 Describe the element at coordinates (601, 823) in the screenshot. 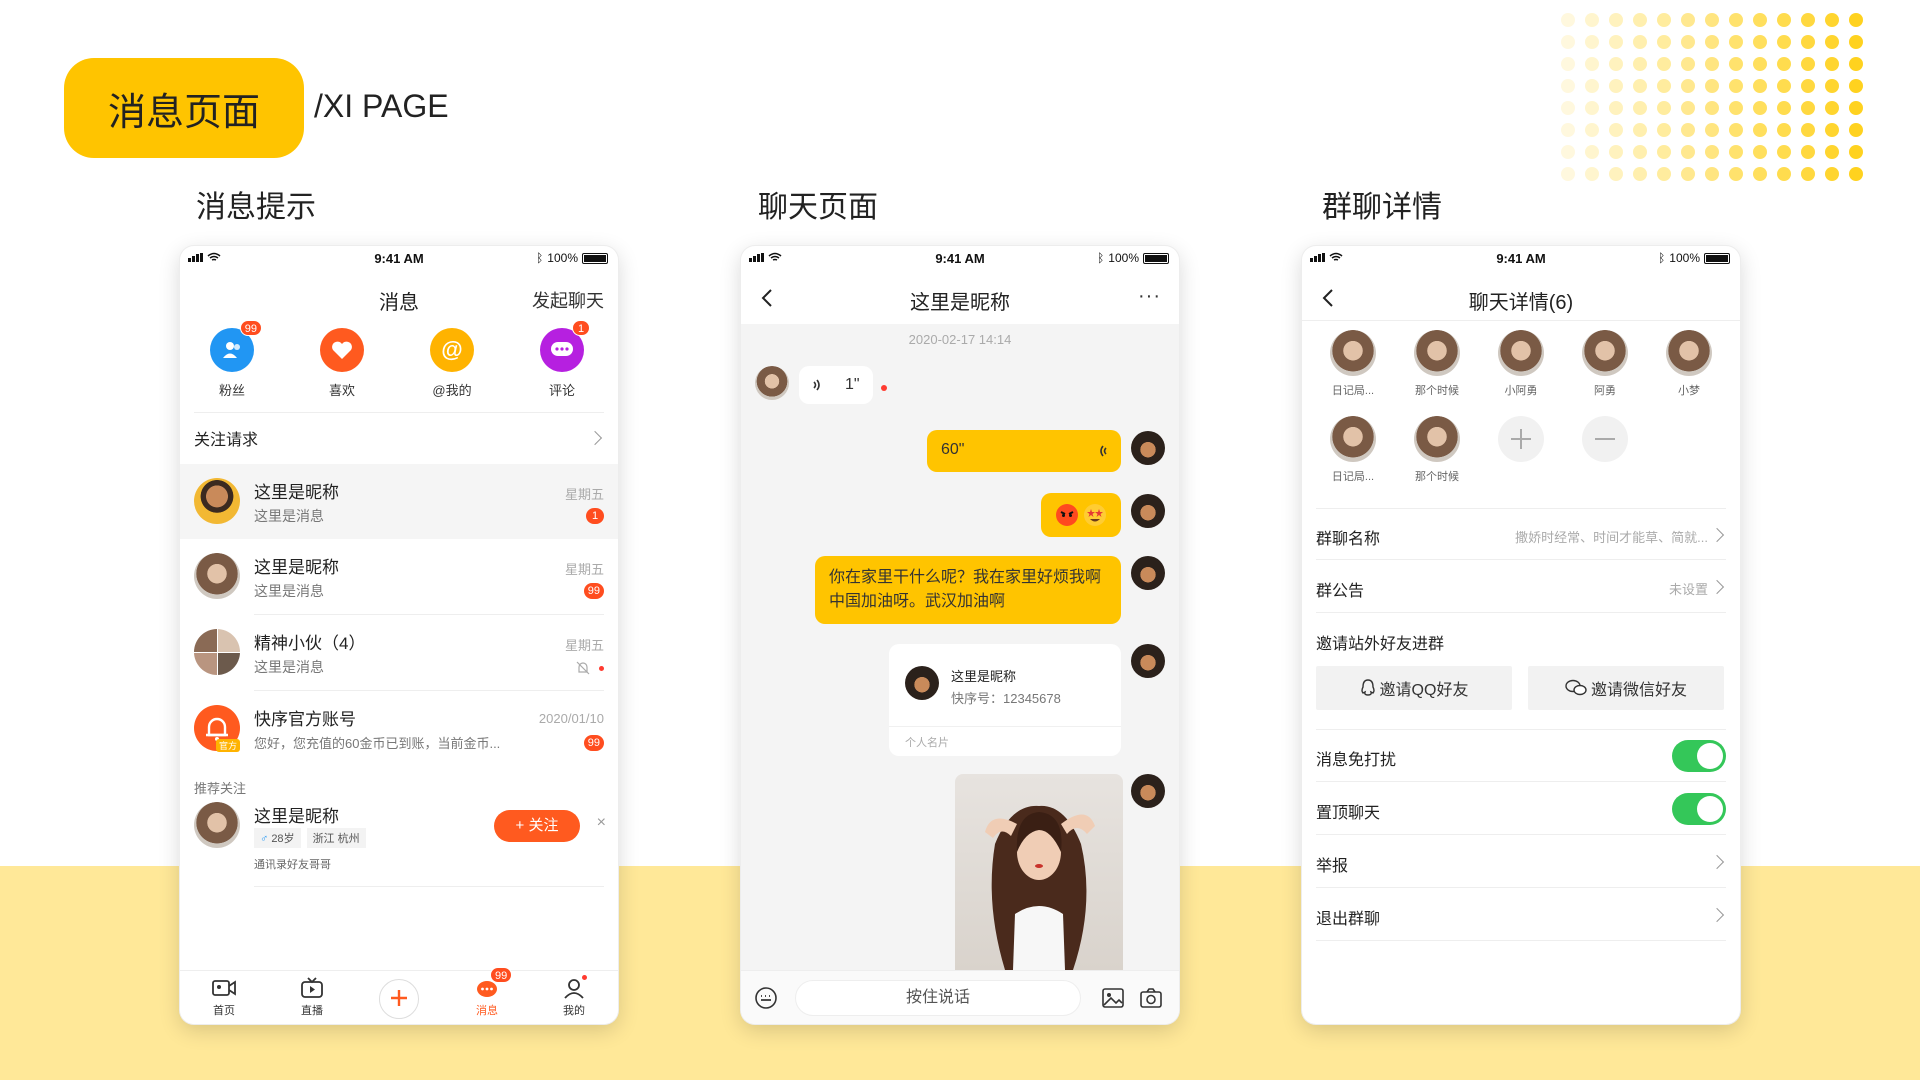

I see `close-icon: ×` at that location.